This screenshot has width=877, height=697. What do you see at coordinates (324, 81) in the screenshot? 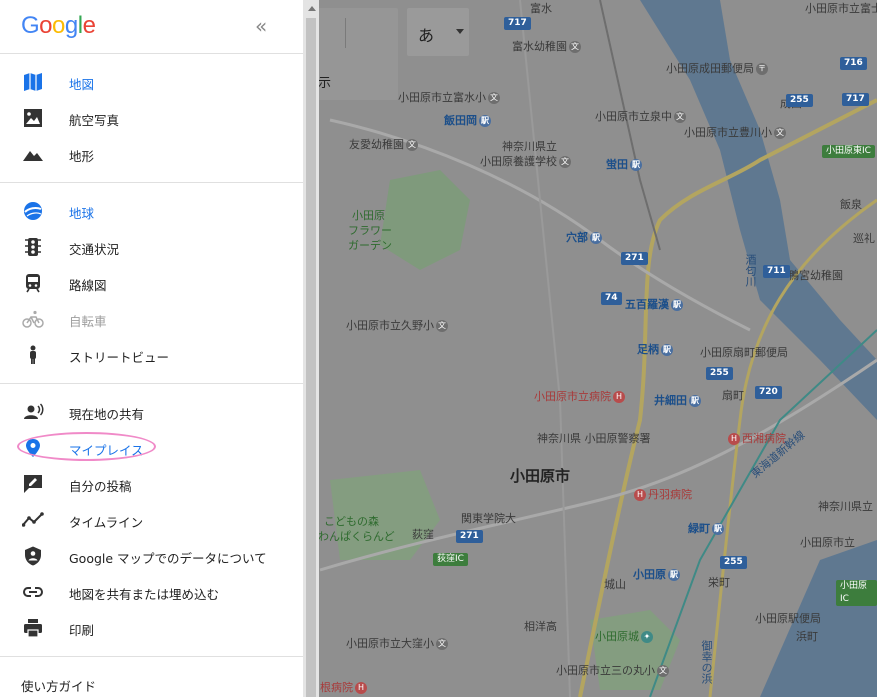
I see `search-input-fragment: 示` at bounding box center [324, 81].